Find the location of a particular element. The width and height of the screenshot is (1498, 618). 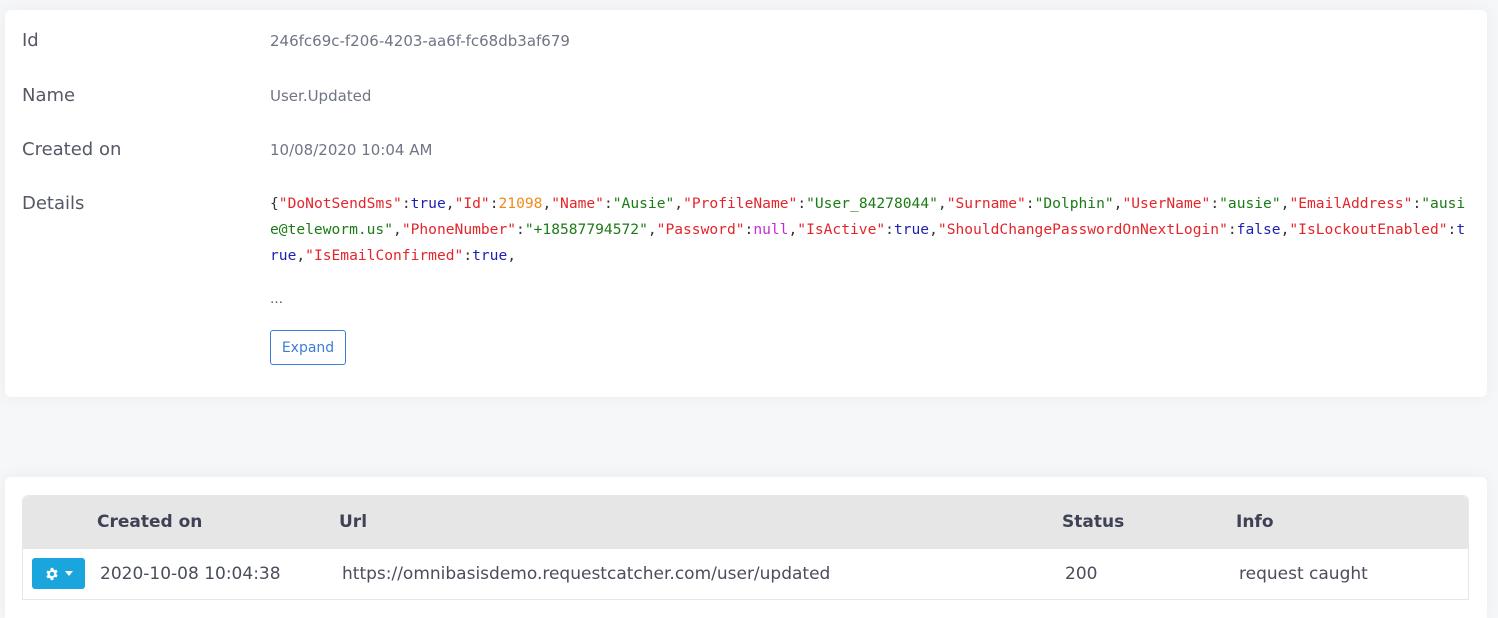

header-url: Url is located at coordinates (353, 522).